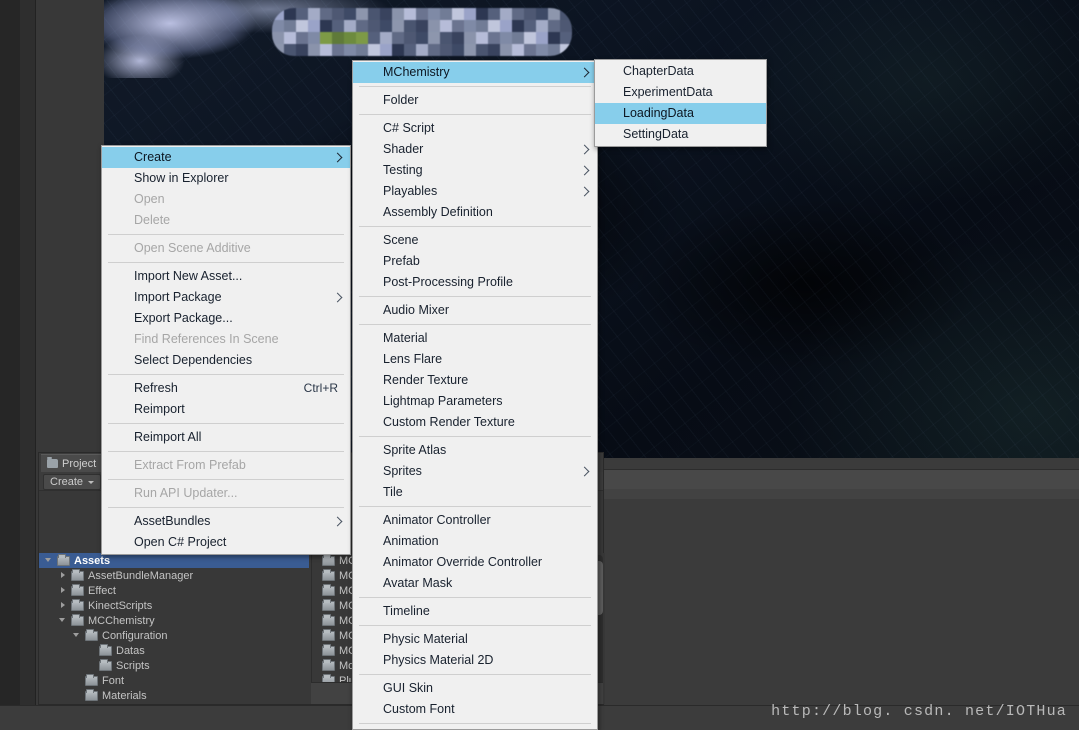  What do you see at coordinates (226, 521) in the screenshot?
I see `context-menu-item-assetbundles: AssetBundles` at bounding box center [226, 521].